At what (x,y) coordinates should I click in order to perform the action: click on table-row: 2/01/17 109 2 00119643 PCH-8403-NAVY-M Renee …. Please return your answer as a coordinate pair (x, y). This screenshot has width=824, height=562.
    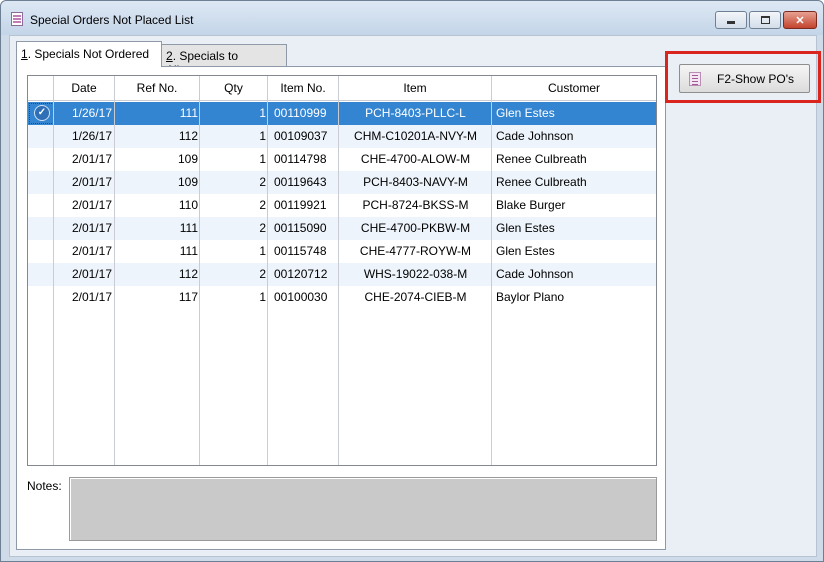
    Looking at the image, I should click on (342, 182).